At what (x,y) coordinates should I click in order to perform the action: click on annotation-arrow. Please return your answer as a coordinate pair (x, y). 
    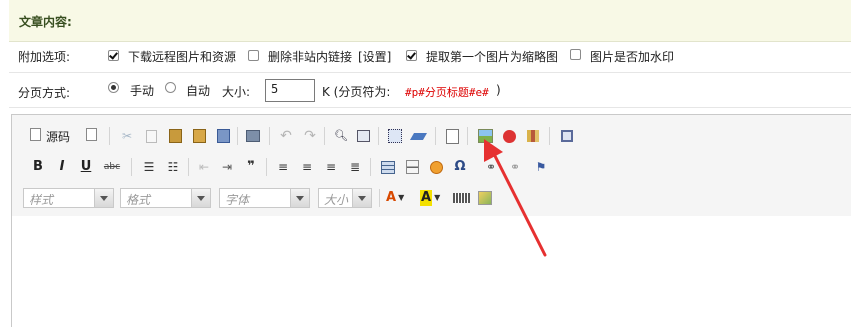
    Looking at the image, I should click on (515, 198).